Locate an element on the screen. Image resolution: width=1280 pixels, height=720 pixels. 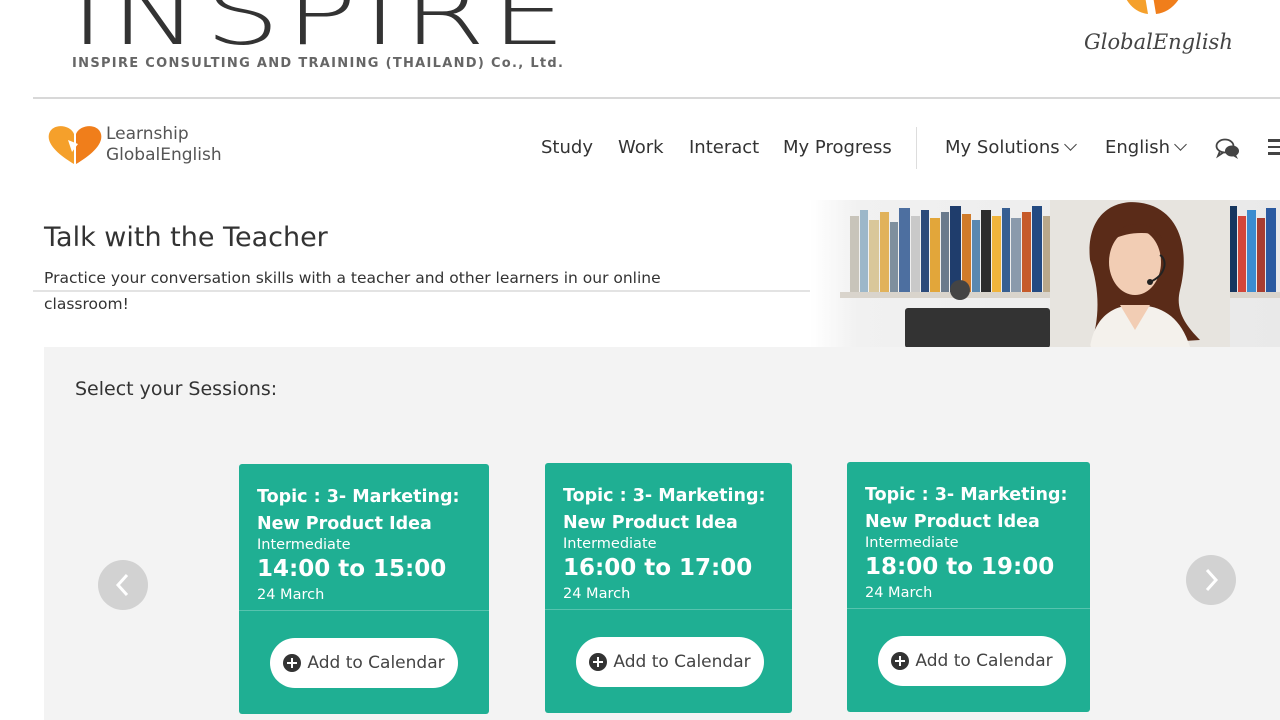
carousel-prev-button is located at coordinates (123, 585).